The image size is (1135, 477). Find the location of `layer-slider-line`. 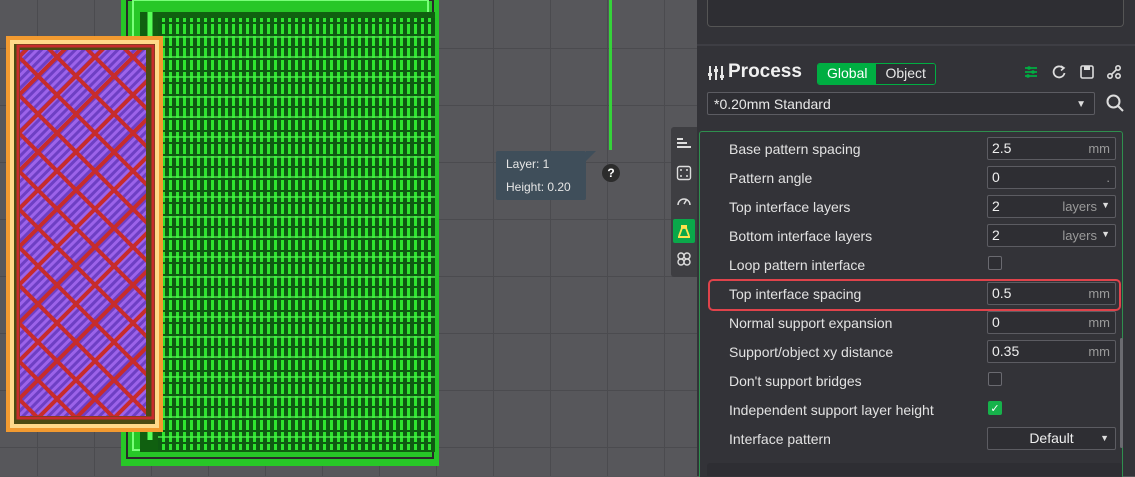

layer-slider-line is located at coordinates (610, 75).